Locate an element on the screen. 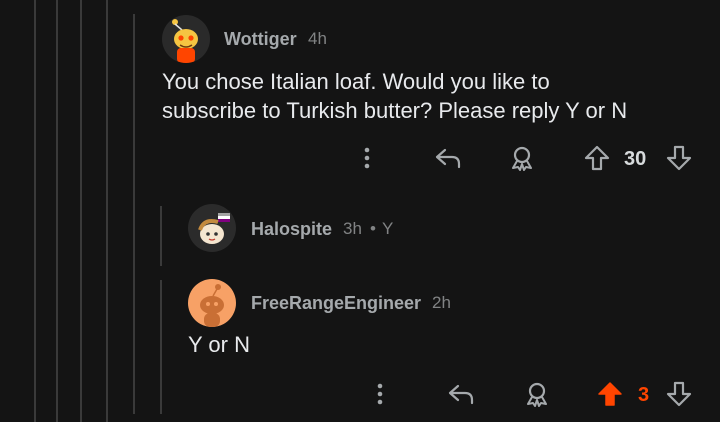 The image size is (720, 422). comment-body: Y or N is located at coordinates (219, 344).